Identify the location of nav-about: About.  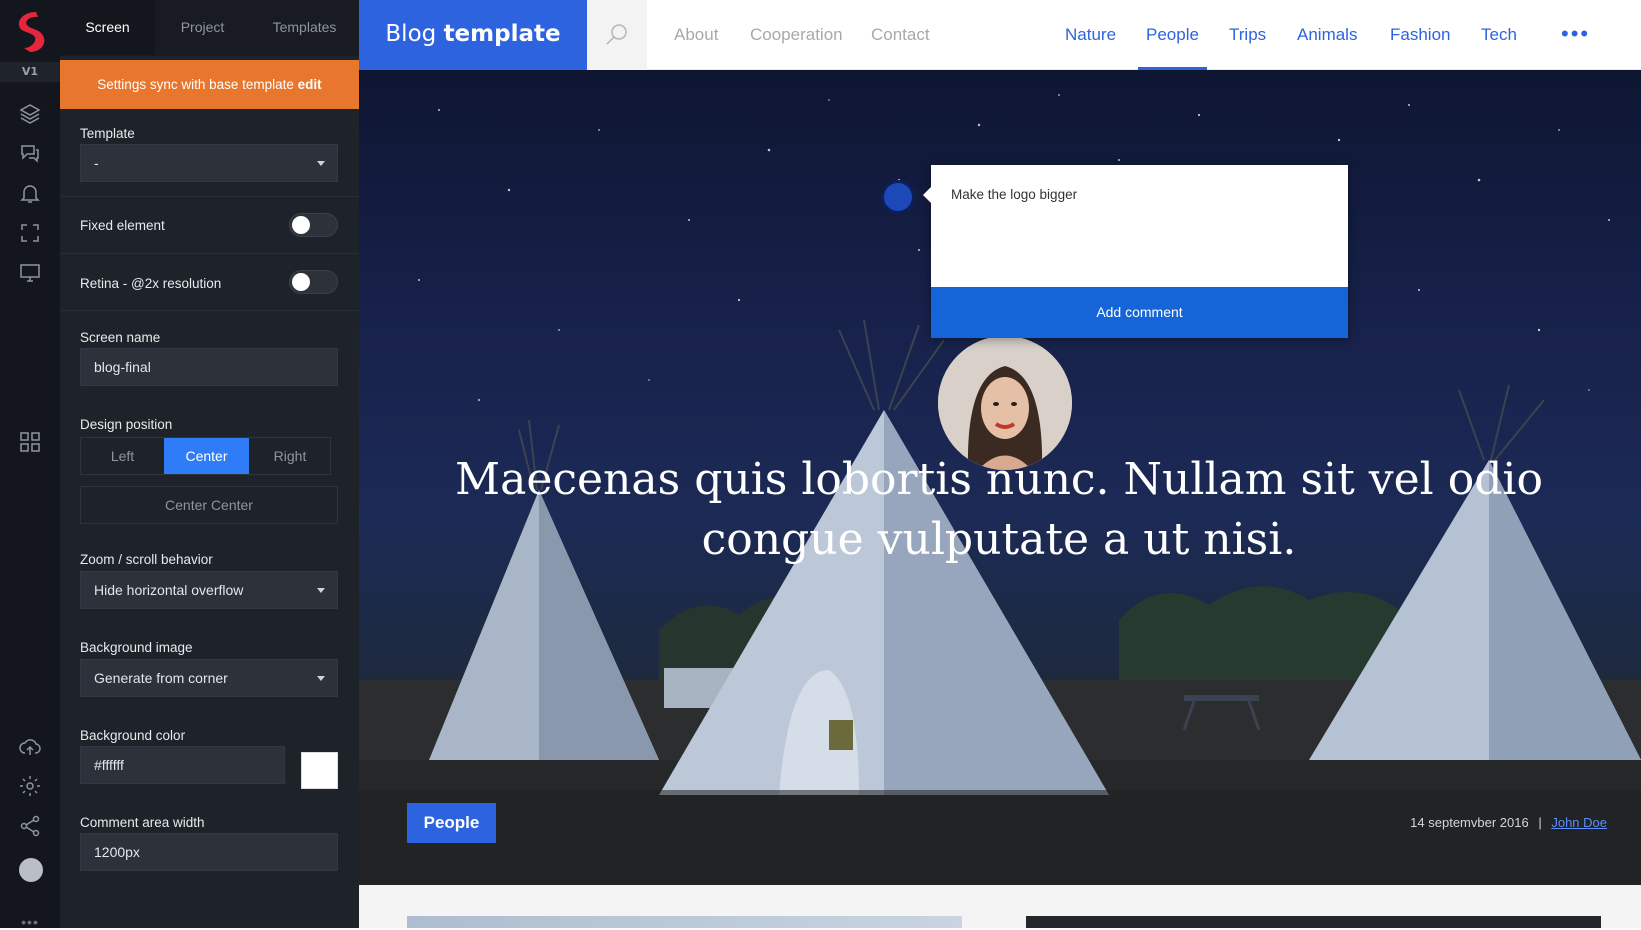
(696, 35).